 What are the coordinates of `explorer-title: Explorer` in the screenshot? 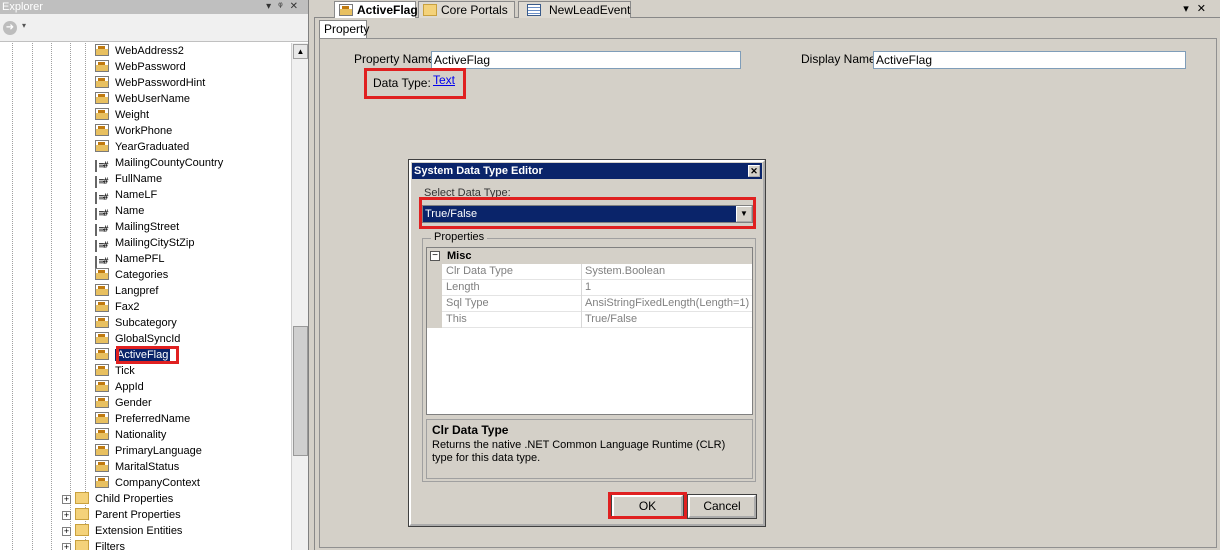 It's located at (22, 7).